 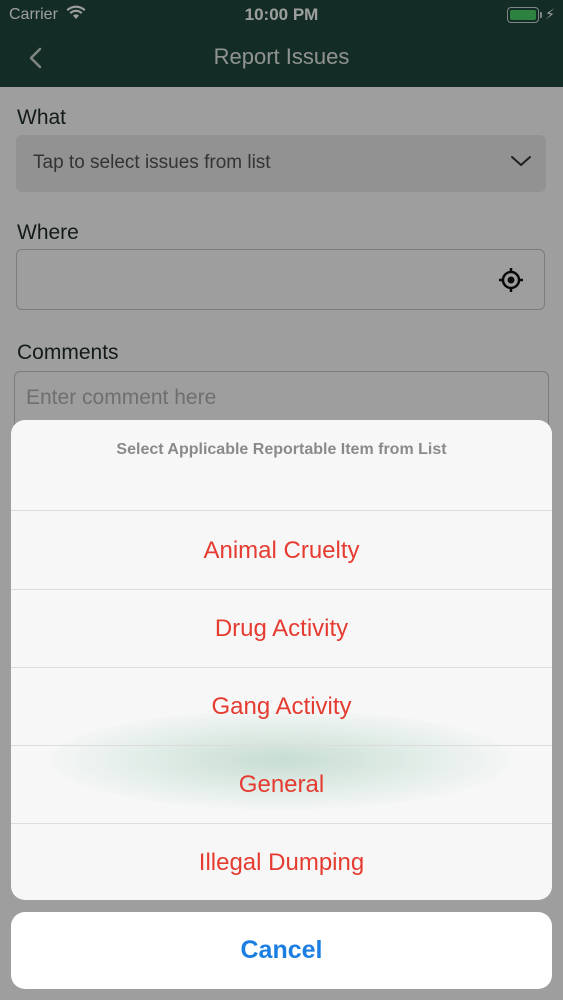 I want to click on action-item-illegal-dumping: Illegal Dumping, so click(x=281, y=862).